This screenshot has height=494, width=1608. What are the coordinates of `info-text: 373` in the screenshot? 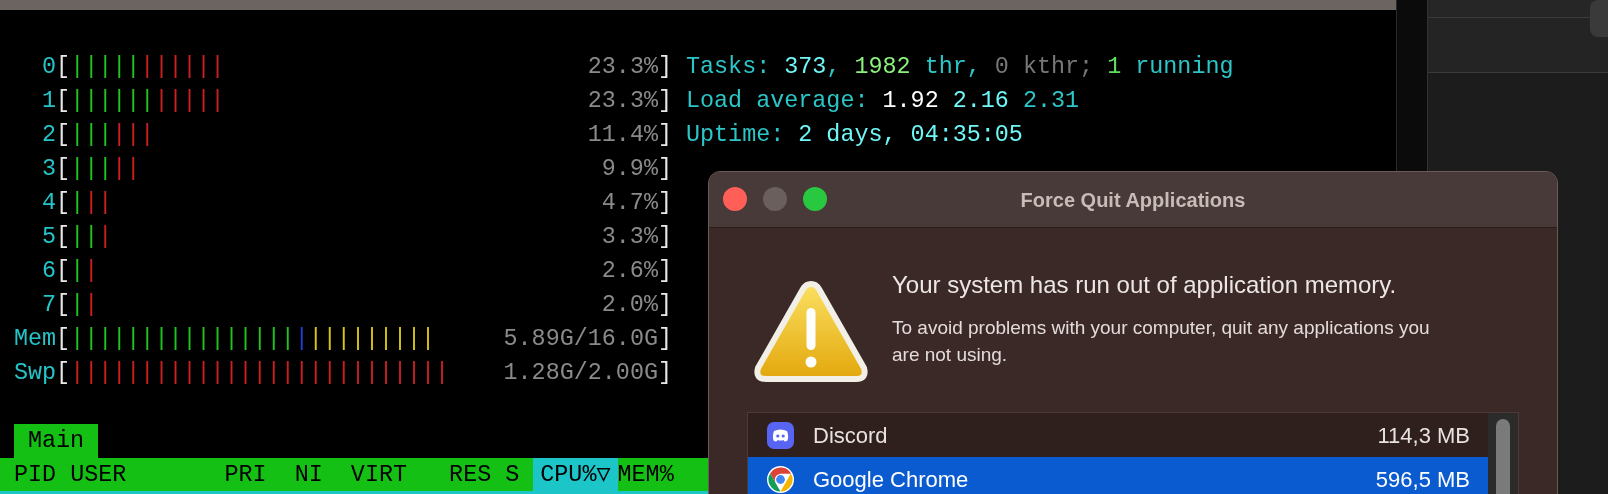 It's located at (805, 67).